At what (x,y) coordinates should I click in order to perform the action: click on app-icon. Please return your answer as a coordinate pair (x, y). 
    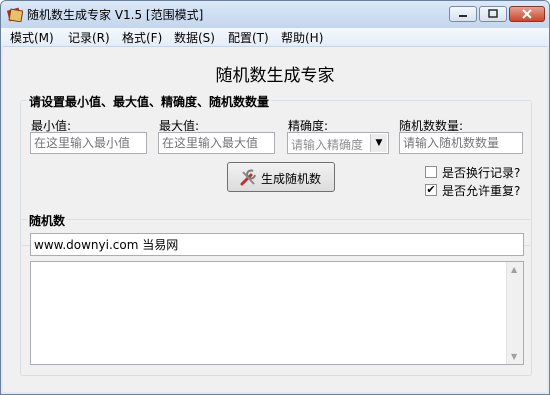
    Looking at the image, I should click on (15, 14).